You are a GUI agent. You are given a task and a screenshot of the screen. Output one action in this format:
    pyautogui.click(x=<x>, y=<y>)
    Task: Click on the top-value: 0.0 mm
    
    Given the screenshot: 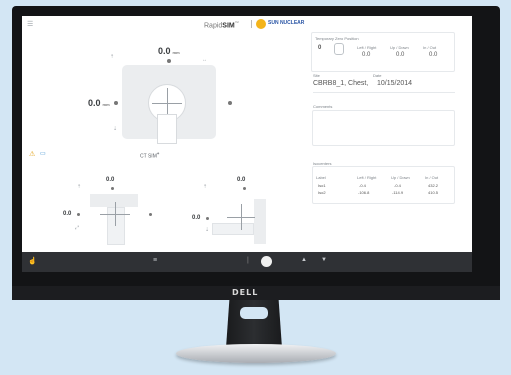 What is the action you would take?
    pyautogui.click(x=169, y=51)
    